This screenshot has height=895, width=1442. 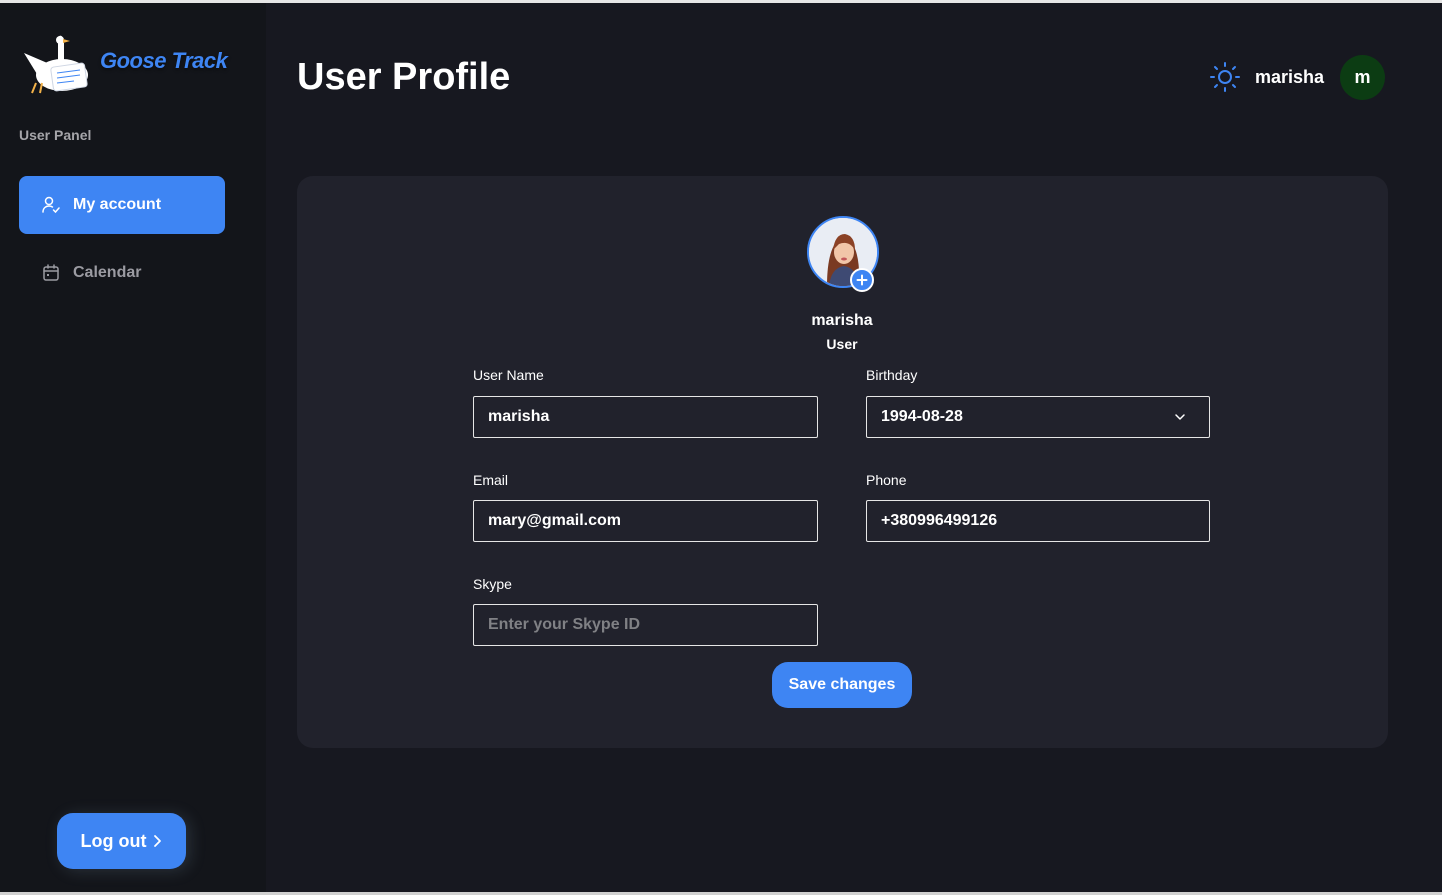 What do you see at coordinates (554, 520) in the screenshot?
I see `email-value: mary@gmail.com` at bounding box center [554, 520].